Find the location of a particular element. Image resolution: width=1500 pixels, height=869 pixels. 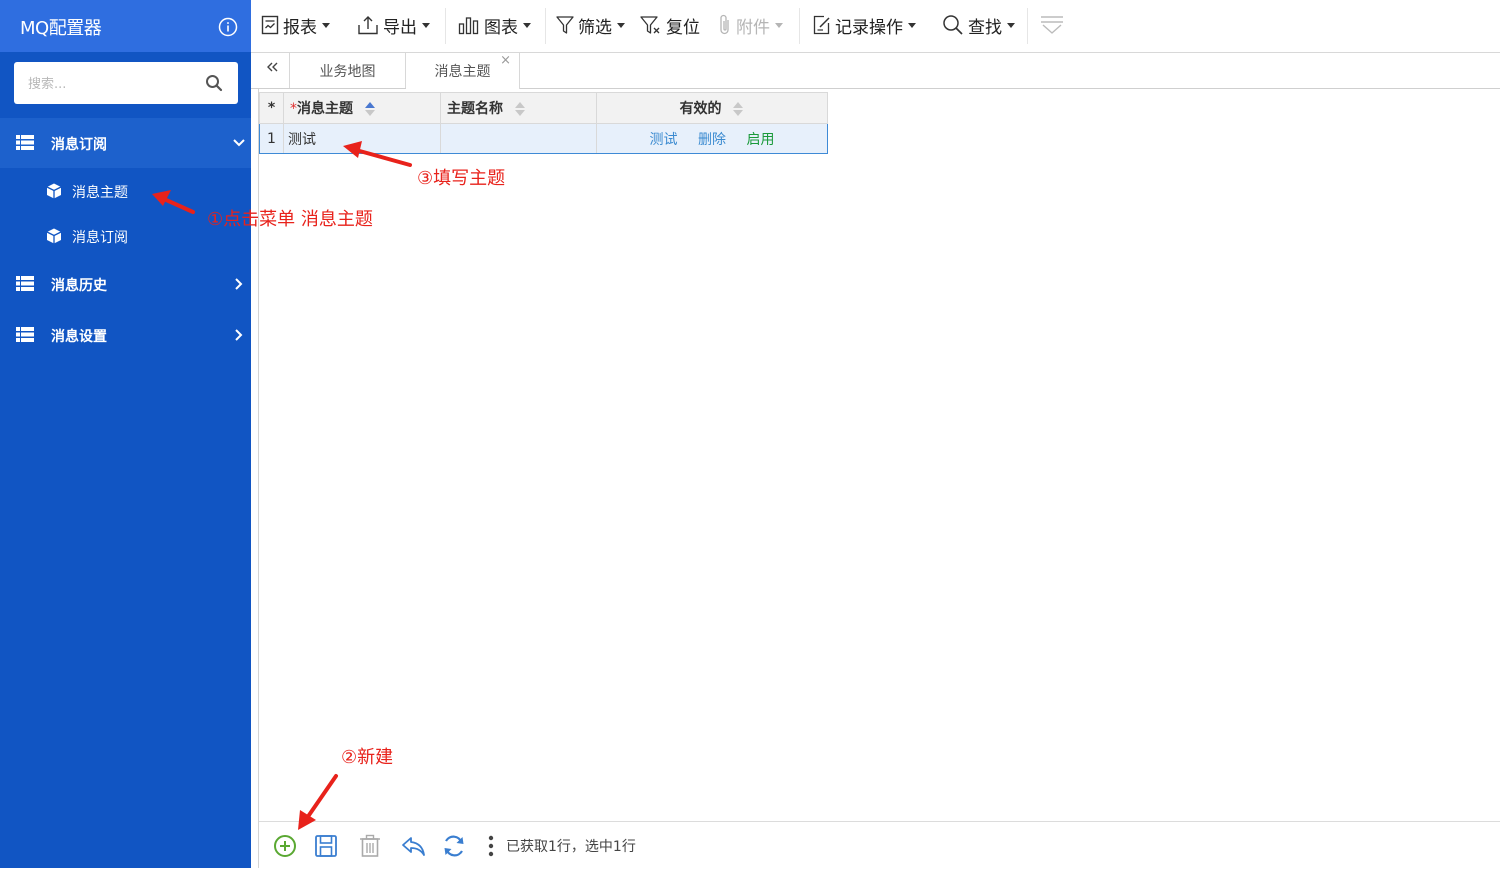

search-input is located at coordinates (113, 84).